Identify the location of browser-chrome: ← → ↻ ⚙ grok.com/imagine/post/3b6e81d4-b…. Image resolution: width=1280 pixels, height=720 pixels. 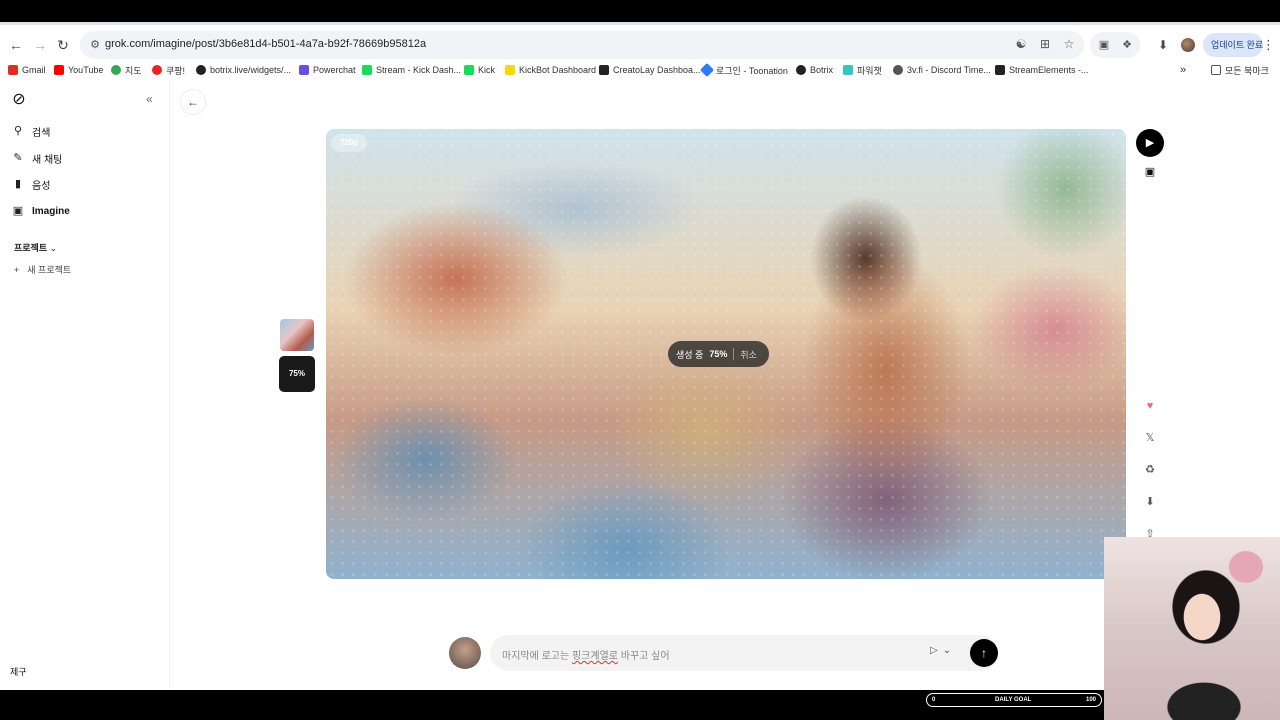
(640, 51).